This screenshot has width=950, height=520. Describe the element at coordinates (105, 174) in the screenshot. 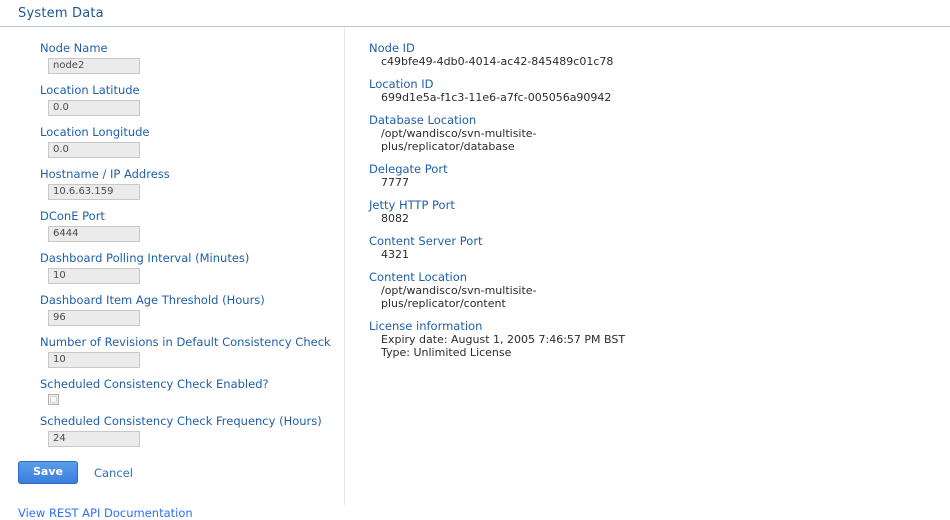

I see `field-label: Hostname / IP Address` at that location.